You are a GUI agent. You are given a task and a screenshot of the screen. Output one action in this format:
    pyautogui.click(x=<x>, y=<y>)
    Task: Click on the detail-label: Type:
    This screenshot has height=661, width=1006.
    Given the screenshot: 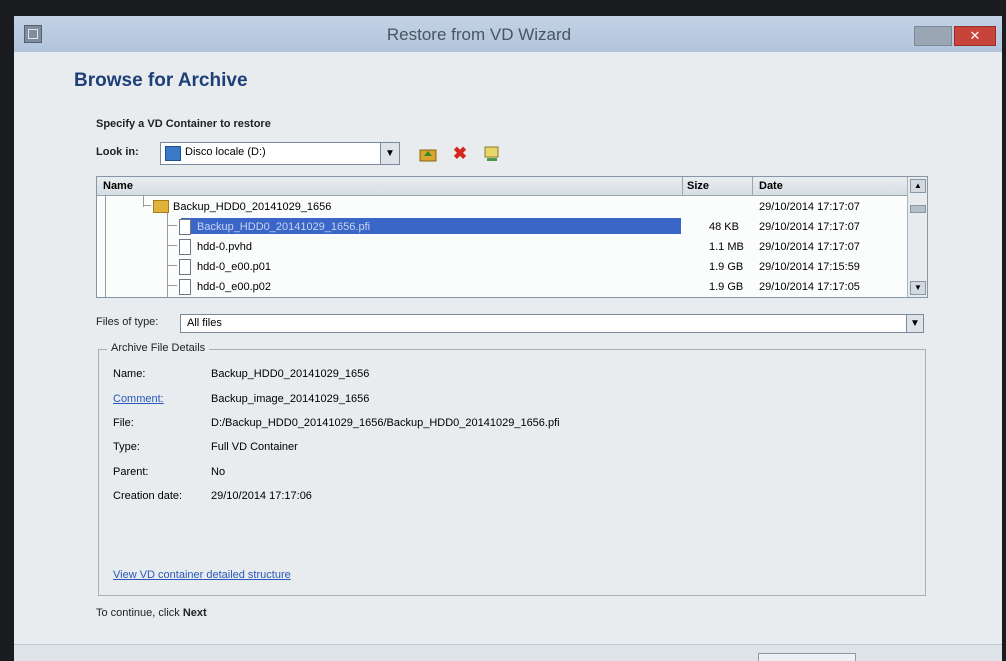 What is the action you would take?
    pyautogui.click(x=126, y=447)
    